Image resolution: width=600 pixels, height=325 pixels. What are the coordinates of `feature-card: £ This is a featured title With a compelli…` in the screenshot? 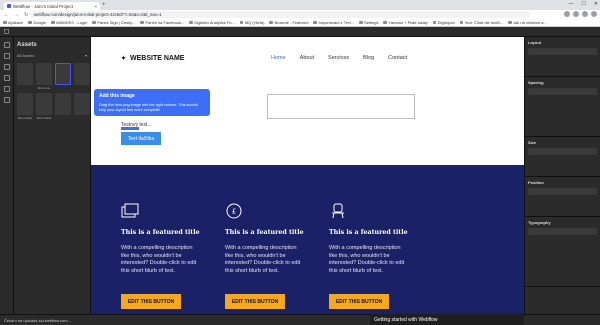 It's located at (265, 256).